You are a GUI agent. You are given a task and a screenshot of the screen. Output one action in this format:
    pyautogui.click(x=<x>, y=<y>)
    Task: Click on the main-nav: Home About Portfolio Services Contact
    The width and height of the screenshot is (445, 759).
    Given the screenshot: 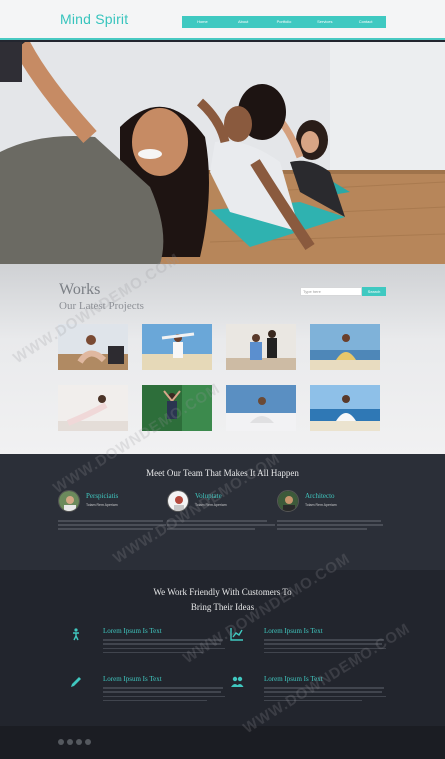 What is the action you would take?
    pyautogui.click(x=284, y=22)
    